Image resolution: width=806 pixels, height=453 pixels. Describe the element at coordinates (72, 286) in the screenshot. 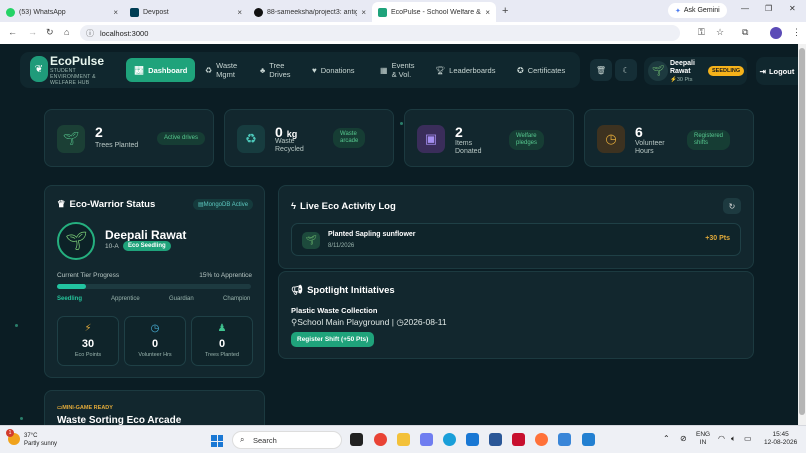

I see `tier-progress-fill` at that location.